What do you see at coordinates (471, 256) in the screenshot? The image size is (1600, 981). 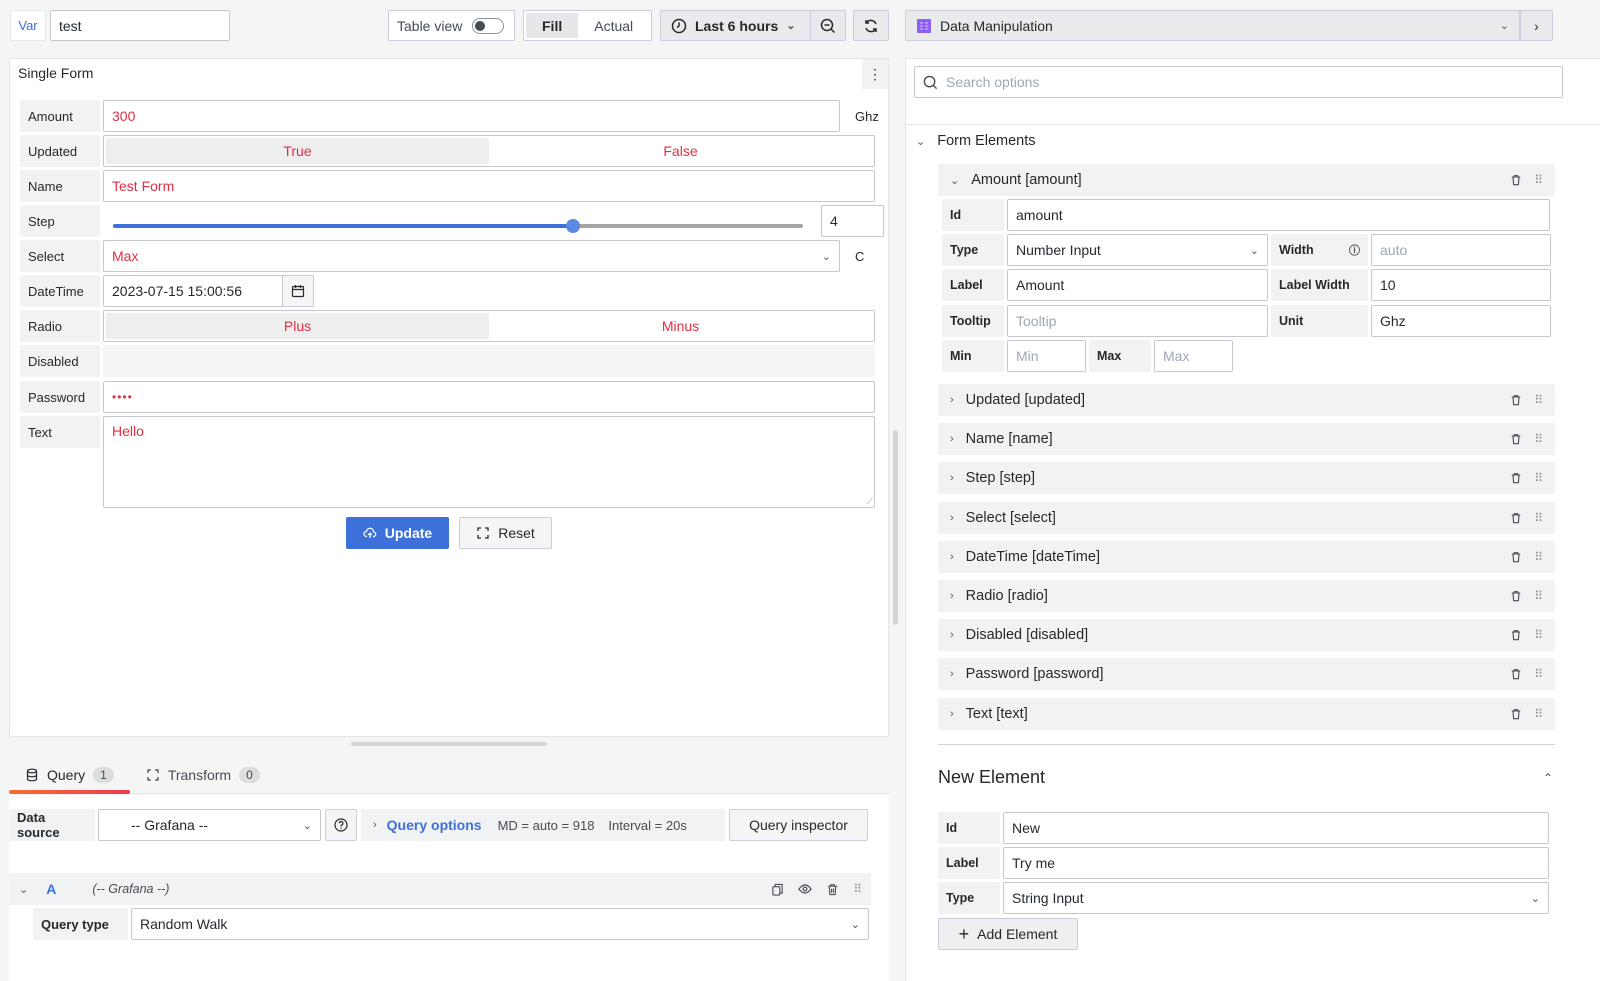 I see `select-dropdown: Max ⌄` at bounding box center [471, 256].